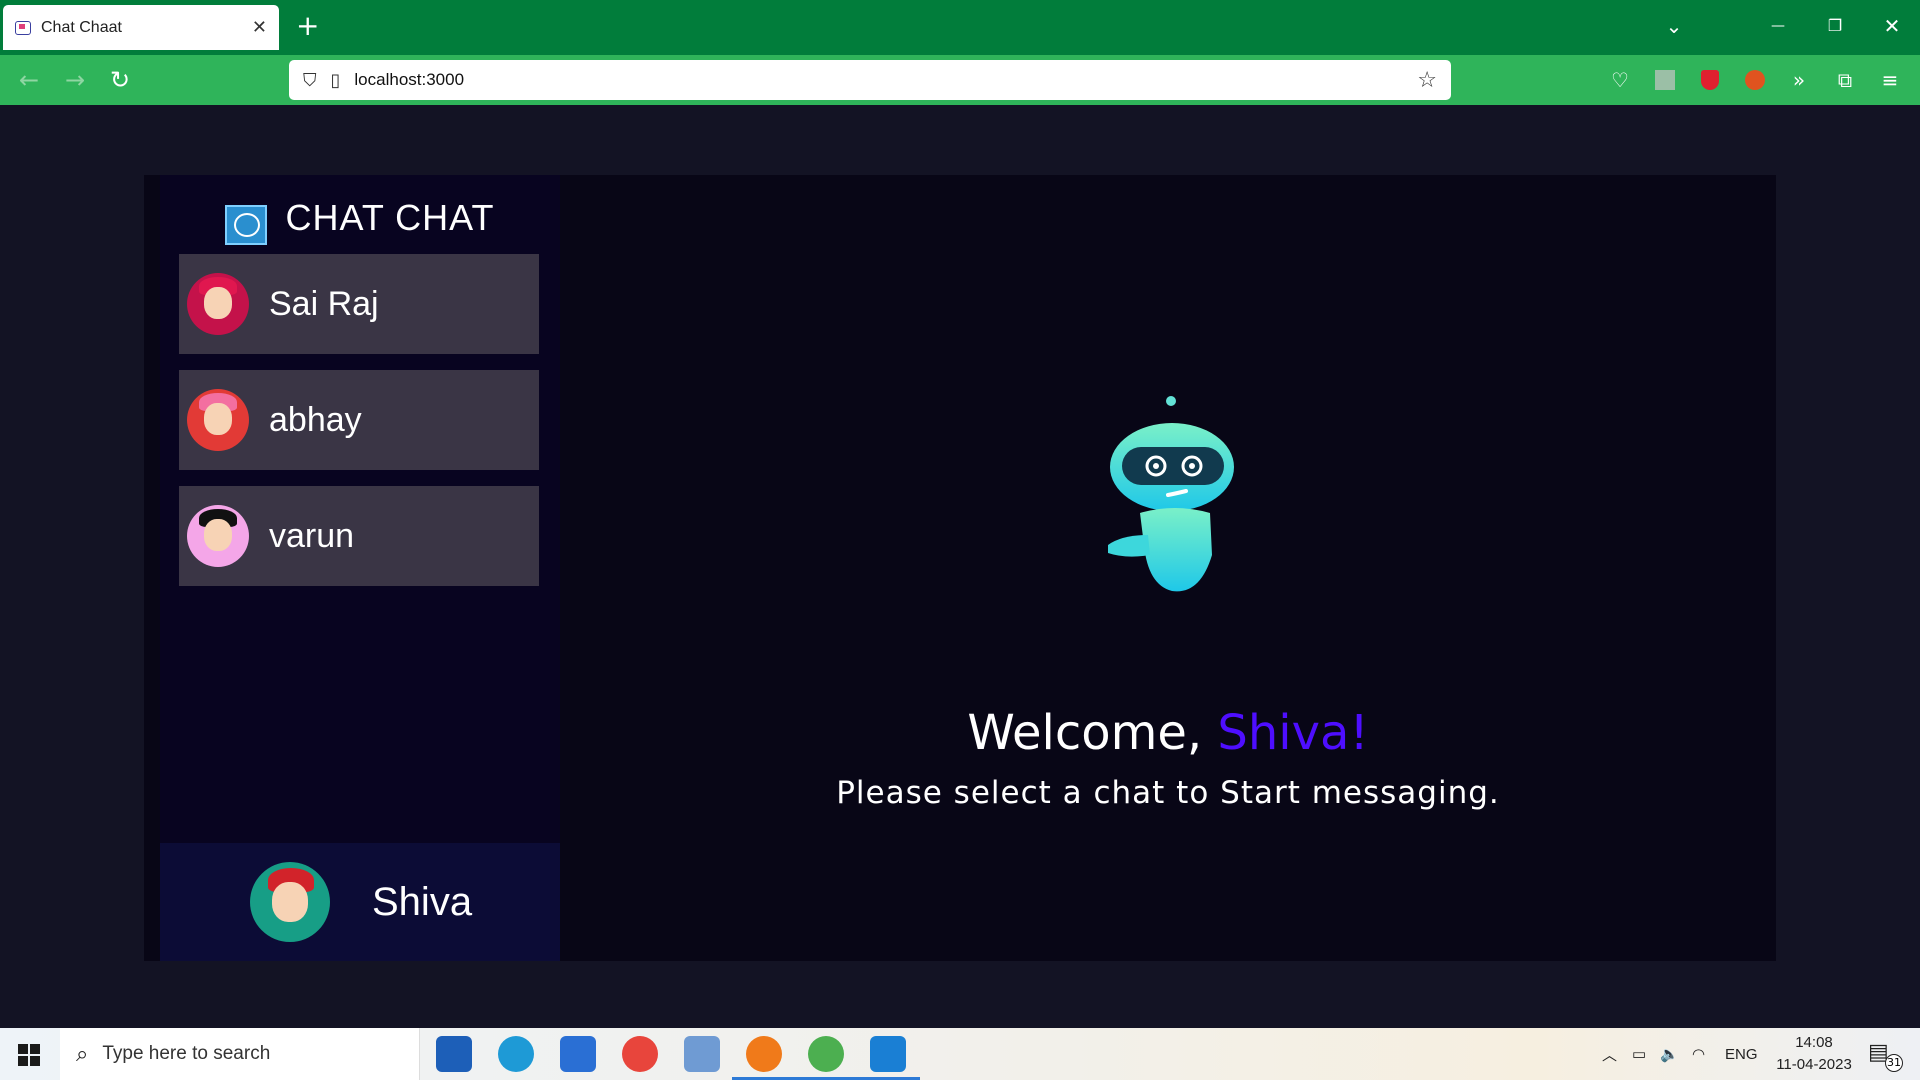 The height and width of the screenshot is (1080, 1920). Describe the element at coordinates (454, 1054) in the screenshot. I see `store-app-icon` at that location.